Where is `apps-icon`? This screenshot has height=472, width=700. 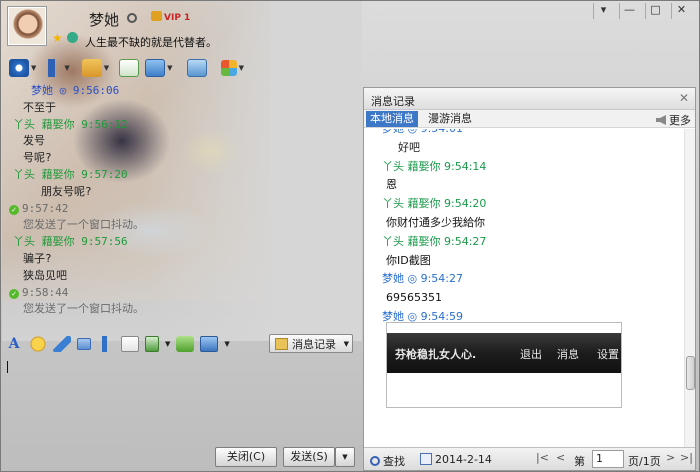 apps-icon is located at coordinates (228, 68).